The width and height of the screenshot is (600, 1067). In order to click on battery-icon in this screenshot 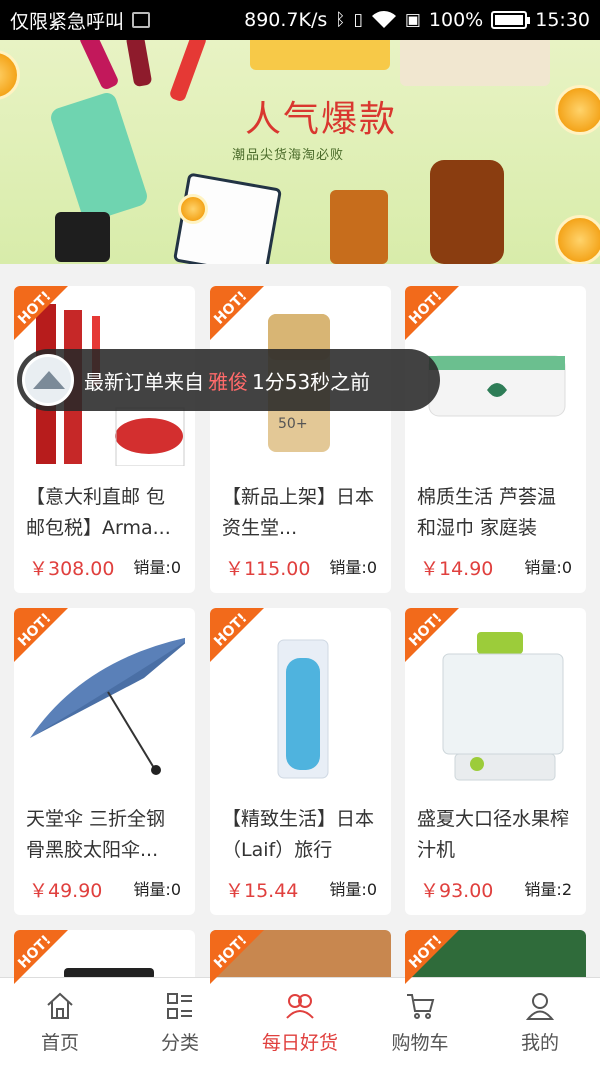, I will do `click(511, 20)`.